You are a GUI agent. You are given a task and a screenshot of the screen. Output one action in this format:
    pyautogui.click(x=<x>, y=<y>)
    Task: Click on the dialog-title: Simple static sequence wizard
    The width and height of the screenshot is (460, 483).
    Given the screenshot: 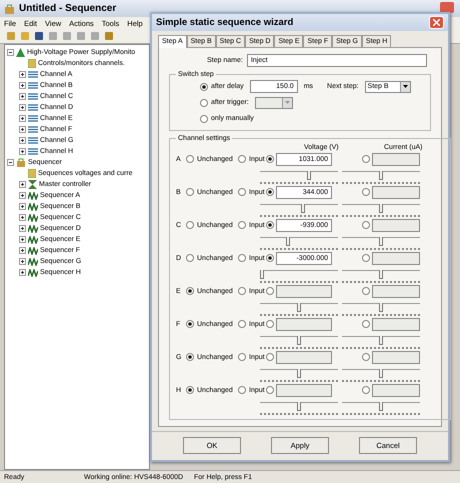 What is the action you would take?
    pyautogui.click(x=225, y=22)
    